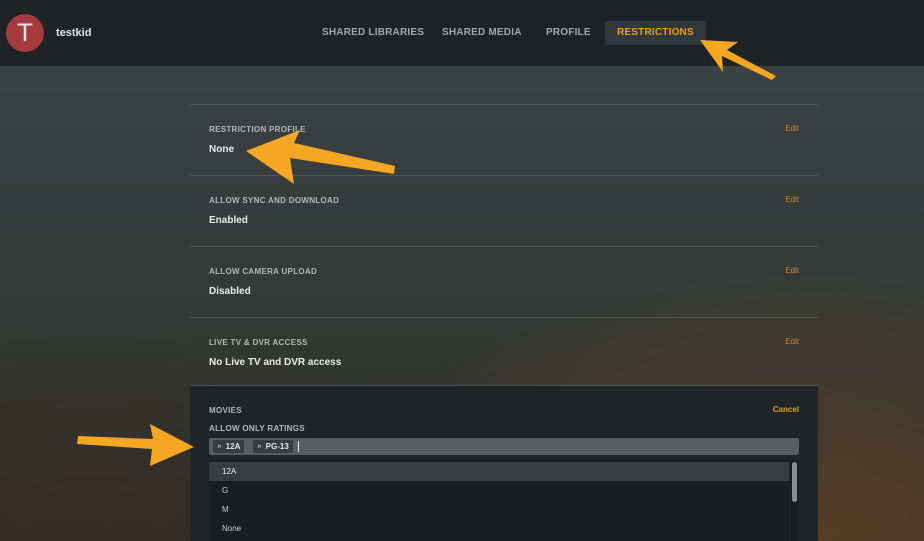 Image resolution: width=924 pixels, height=541 pixels. I want to click on setting-row-camera-upload: ALLOW CAMERA UPLOAD Disabled Edit, so click(504, 281).